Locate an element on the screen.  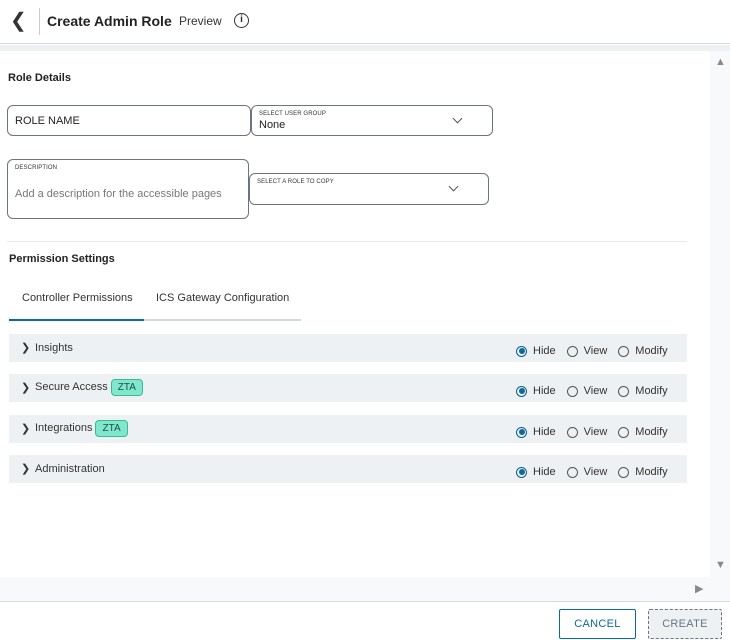
user-group-value: None is located at coordinates (272, 125).